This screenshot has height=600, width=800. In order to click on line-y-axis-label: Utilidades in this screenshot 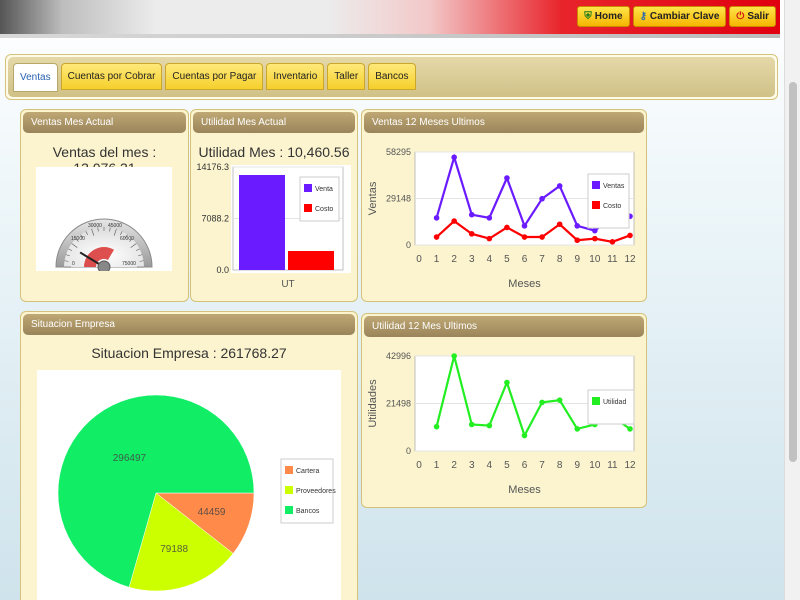, I will do `click(373, 403)`.